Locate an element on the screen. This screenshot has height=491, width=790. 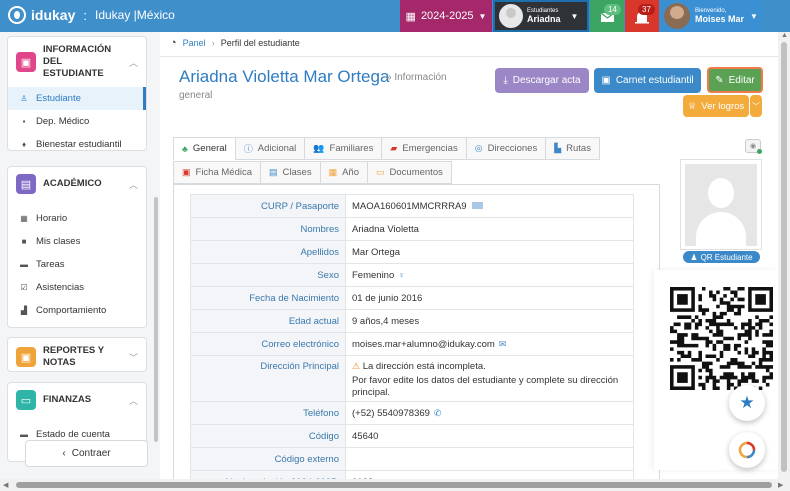
sidebar-item-mis-clases: ■ Mis clases is located at coordinates (77, 241).